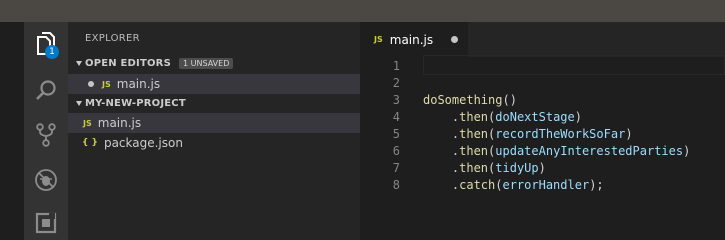 The image size is (725, 240). Describe the element at coordinates (542, 100) in the screenshot. I see `code-line: 3 doSomething()` at that location.